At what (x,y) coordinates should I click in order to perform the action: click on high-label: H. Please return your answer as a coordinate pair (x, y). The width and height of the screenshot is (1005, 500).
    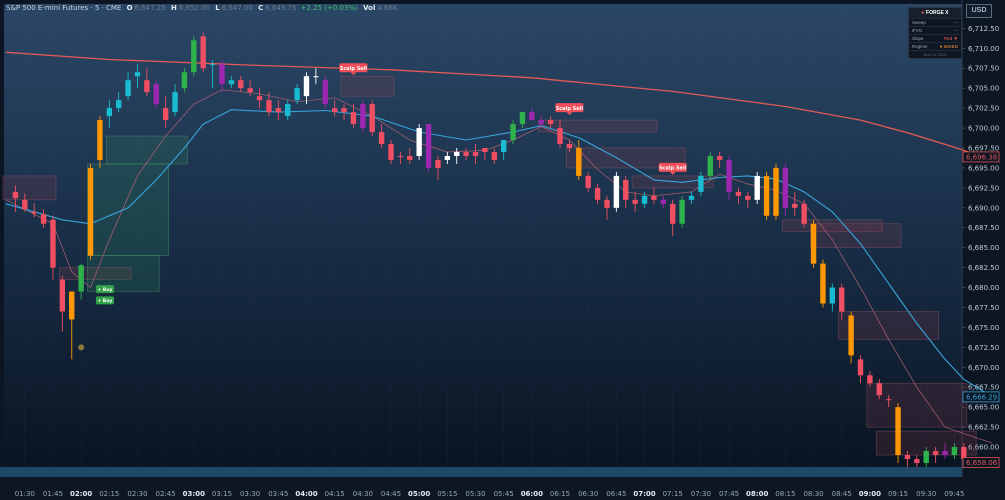
    Looking at the image, I should click on (173, 8).